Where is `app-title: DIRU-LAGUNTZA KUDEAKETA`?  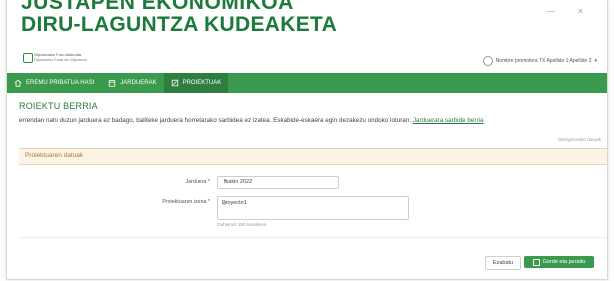 app-title: DIRU-LAGUNTZA KUDEAKETA is located at coordinates (179, 24).